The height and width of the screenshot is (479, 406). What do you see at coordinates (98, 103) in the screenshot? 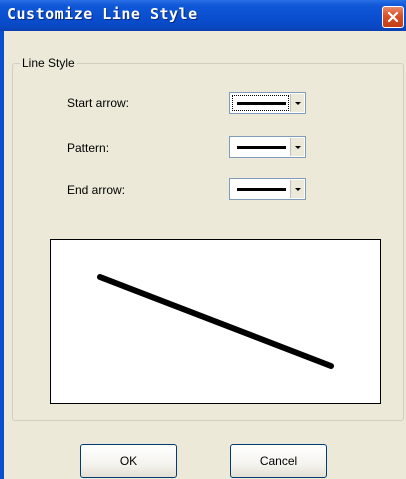
I see `start-arrow-label: Start arrow:` at bounding box center [98, 103].